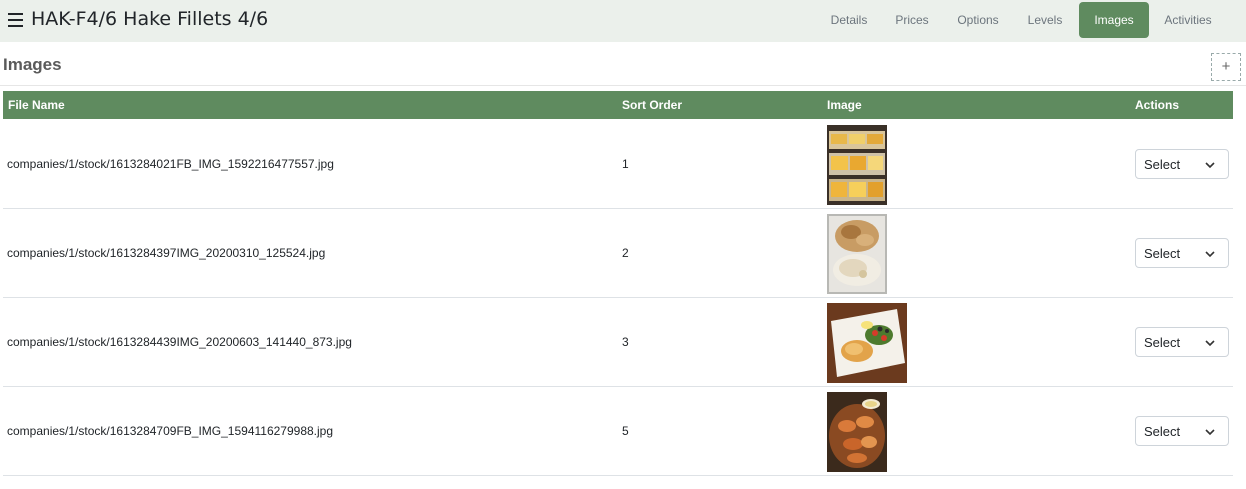 The height and width of the screenshot is (489, 1246). Describe the element at coordinates (150, 19) in the screenshot. I see `page-title: HAK-F4/6 Hake Fillets 4/6` at that location.